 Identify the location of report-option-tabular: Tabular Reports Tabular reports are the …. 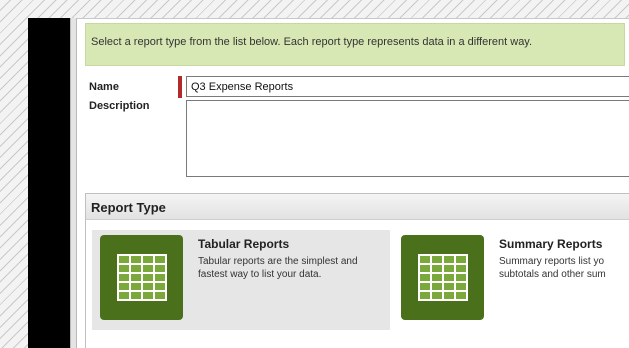
(241, 280).